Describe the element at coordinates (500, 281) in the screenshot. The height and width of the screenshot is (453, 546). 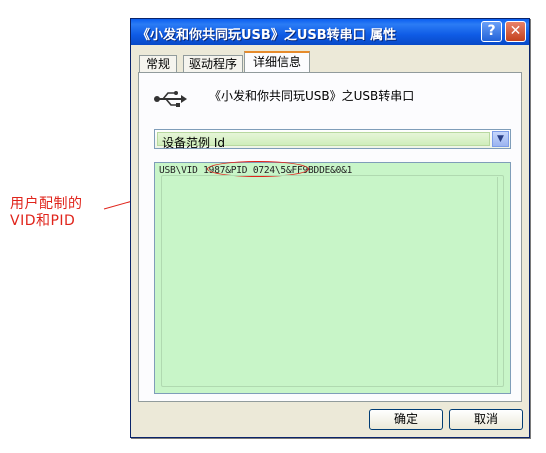
I see `list-scrollbar` at that location.